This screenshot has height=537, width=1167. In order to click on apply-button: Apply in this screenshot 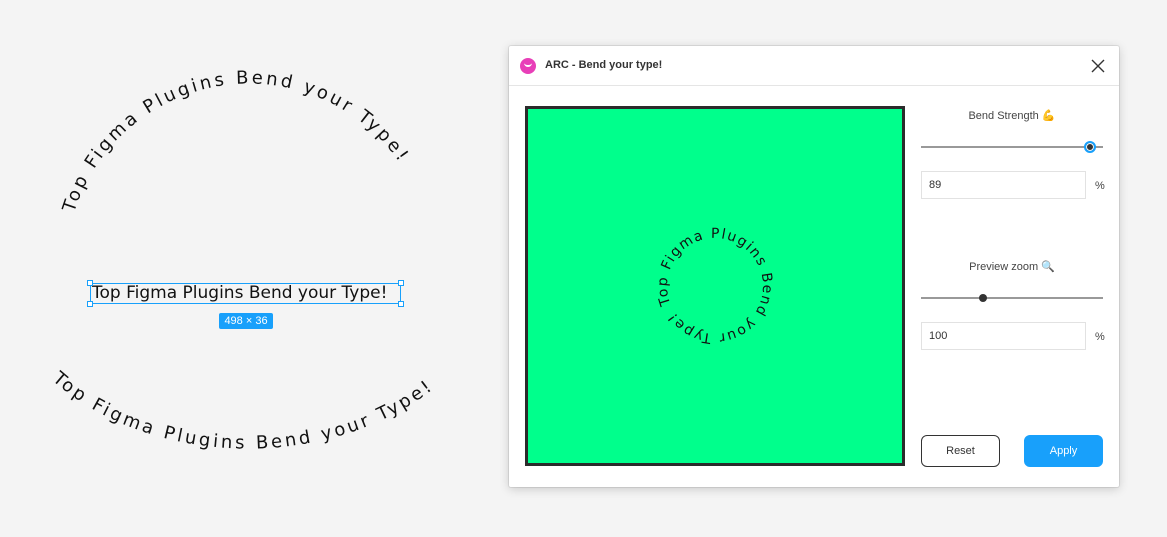, I will do `click(1063, 451)`.